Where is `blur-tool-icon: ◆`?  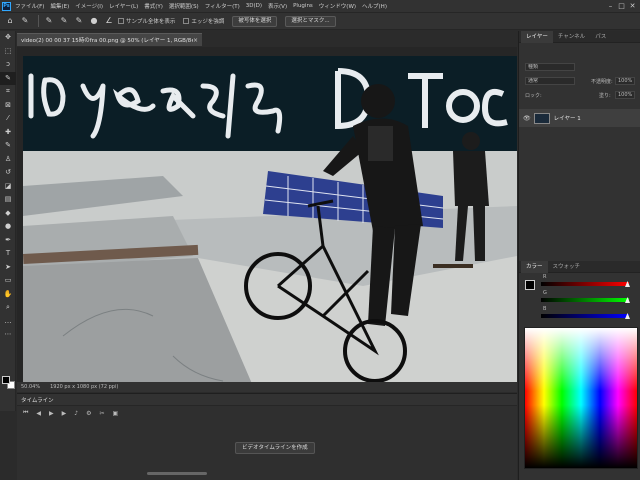 blur-tool-icon: ◆ is located at coordinates (8, 214).